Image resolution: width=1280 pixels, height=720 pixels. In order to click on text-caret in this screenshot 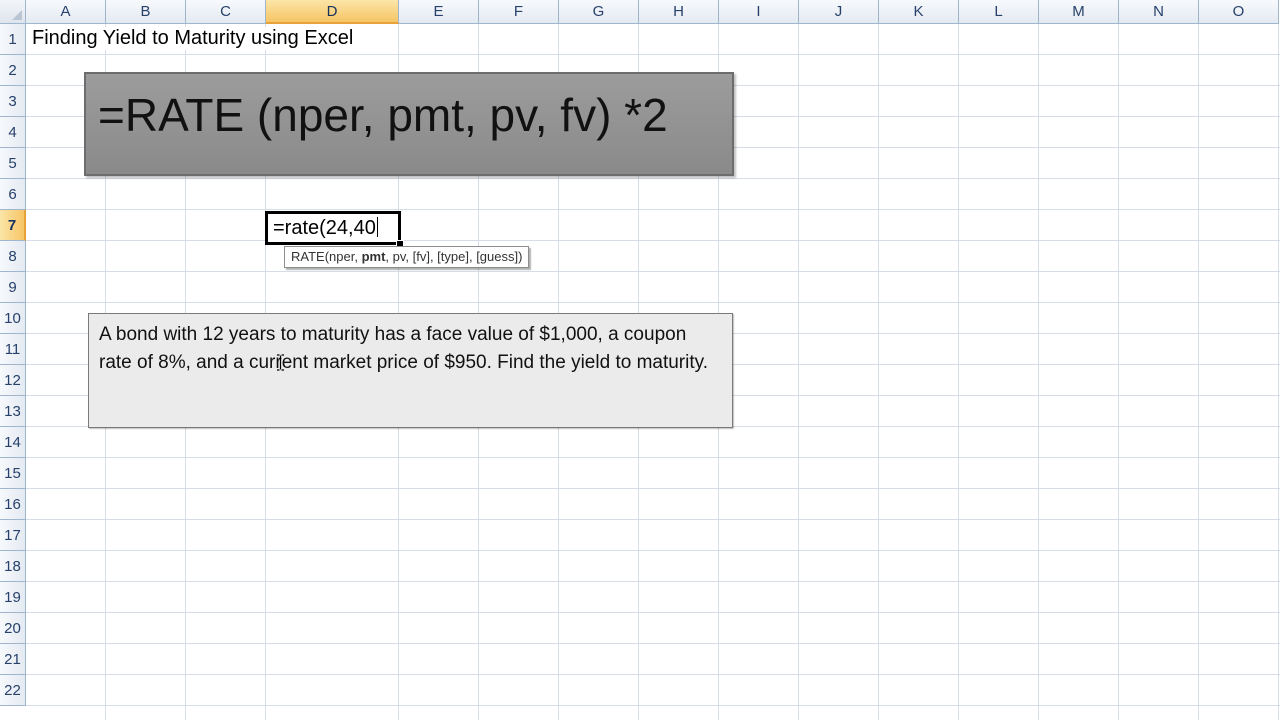, I will do `click(377, 227)`.